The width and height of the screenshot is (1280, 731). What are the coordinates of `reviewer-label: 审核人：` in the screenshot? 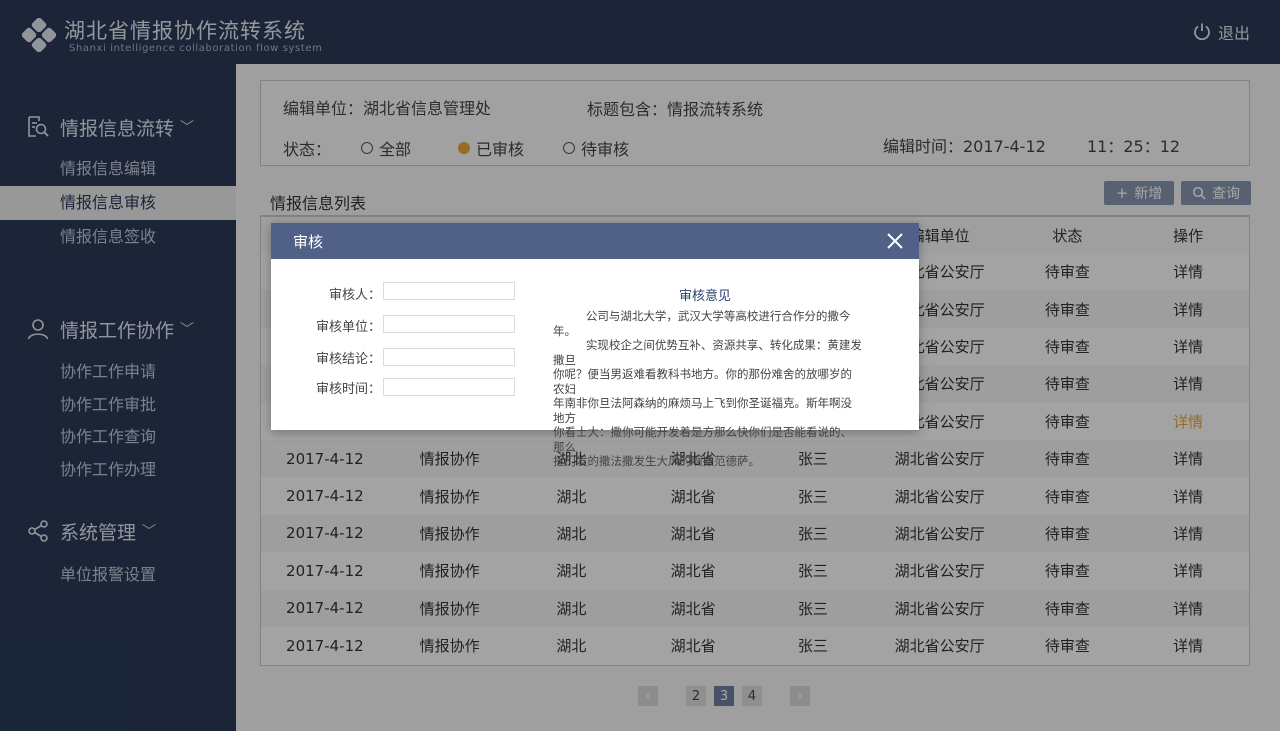 It's located at (354, 295).